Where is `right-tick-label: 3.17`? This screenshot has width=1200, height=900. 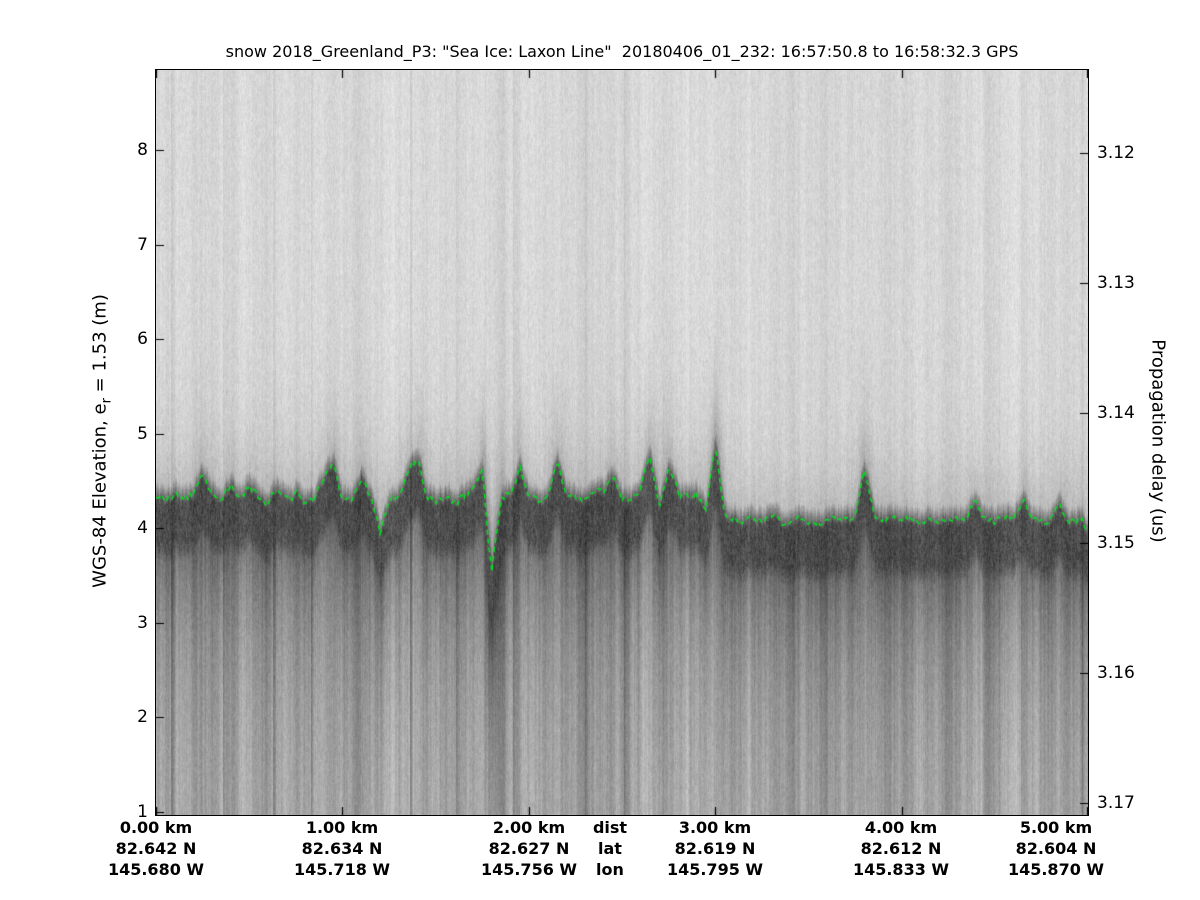
right-tick-label: 3.17 is located at coordinates (1116, 803).